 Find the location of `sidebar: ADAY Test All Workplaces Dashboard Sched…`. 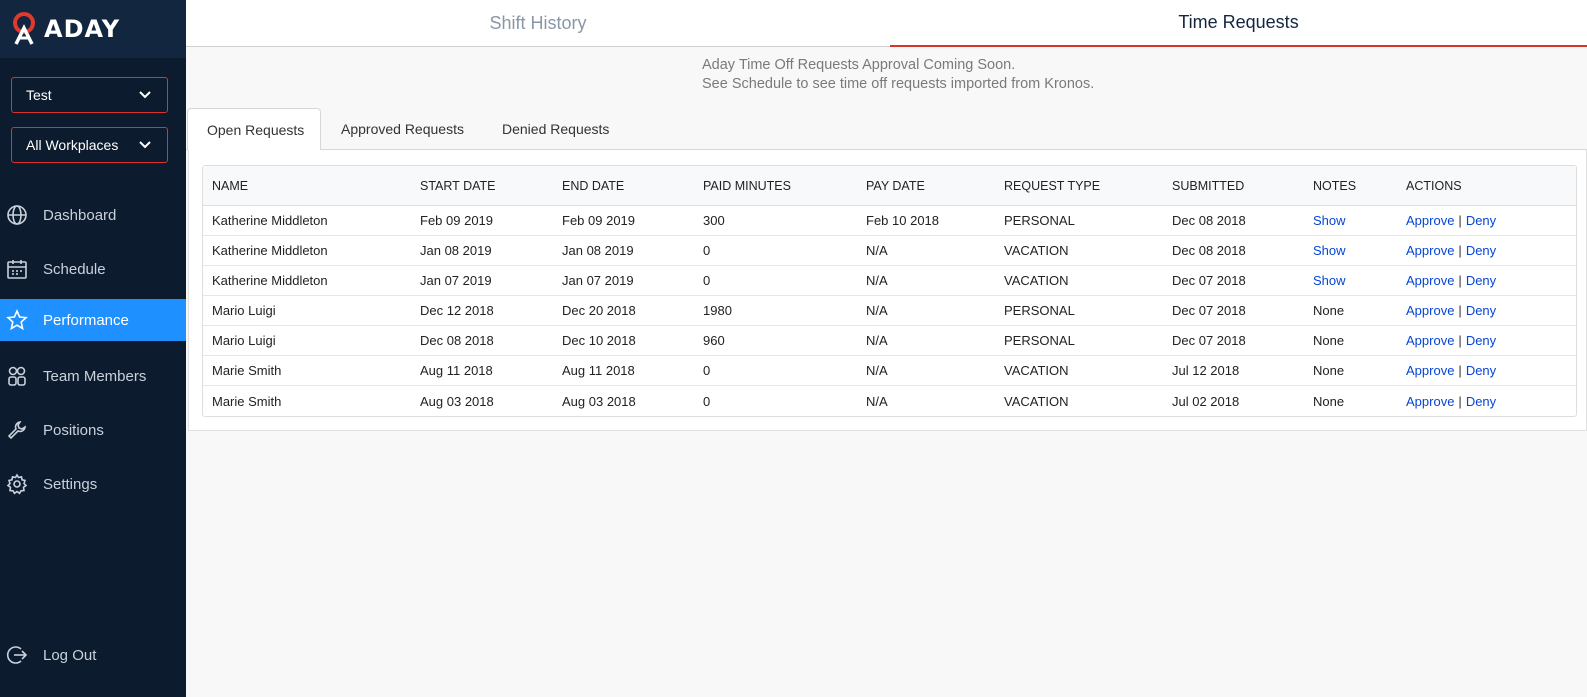

sidebar: ADAY Test All Workplaces Dashboard Sched… is located at coordinates (93, 348).